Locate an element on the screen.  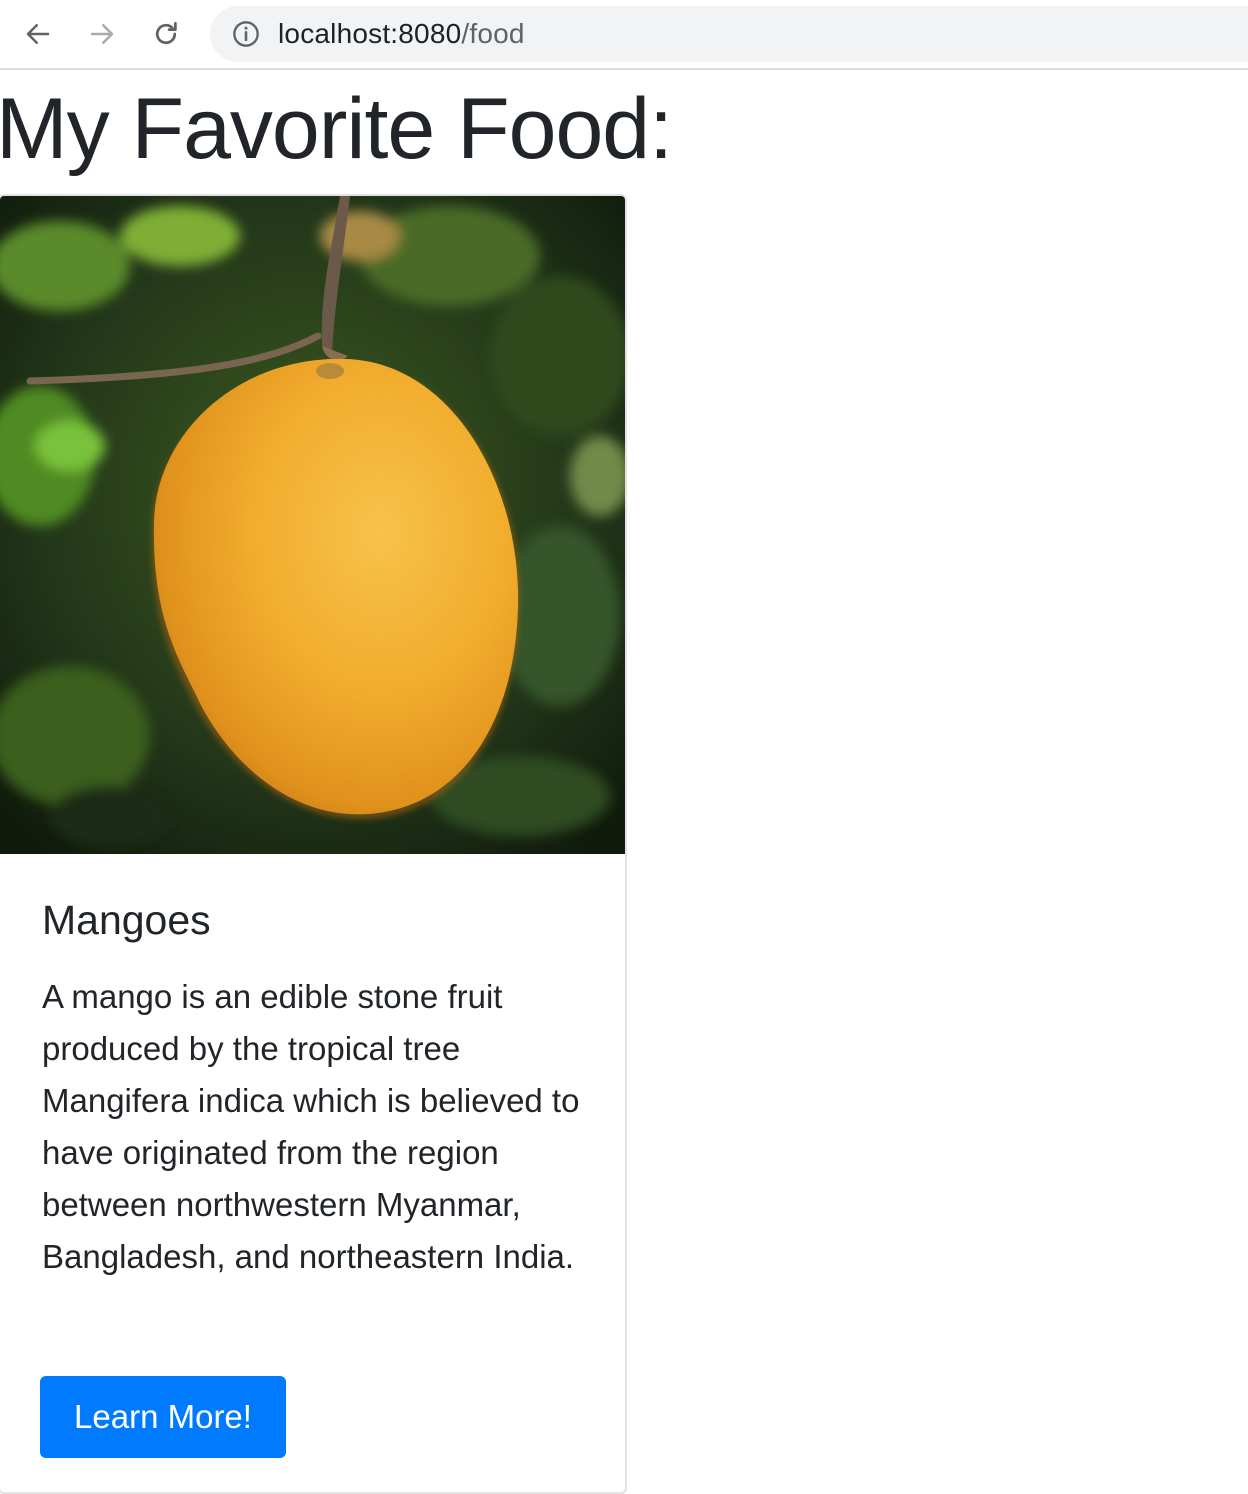
back-arrow-icon is located at coordinates (38, 34).